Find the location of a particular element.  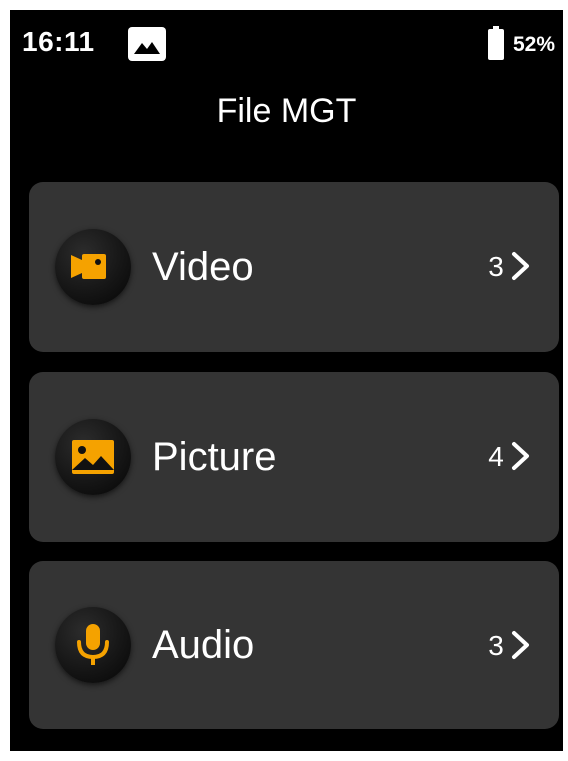

category-label: Picture is located at coordinates (214, 457).